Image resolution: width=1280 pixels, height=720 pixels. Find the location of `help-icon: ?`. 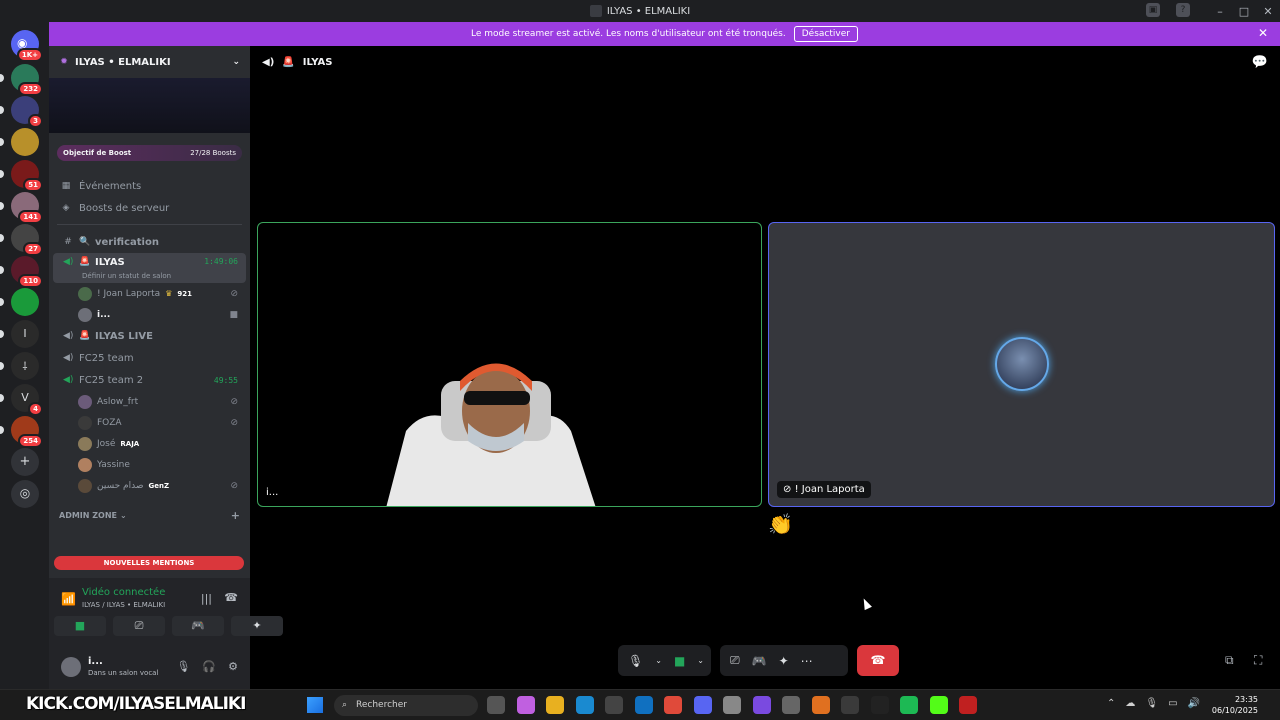

help-icon: ? is located at coordinates (1183, 10).